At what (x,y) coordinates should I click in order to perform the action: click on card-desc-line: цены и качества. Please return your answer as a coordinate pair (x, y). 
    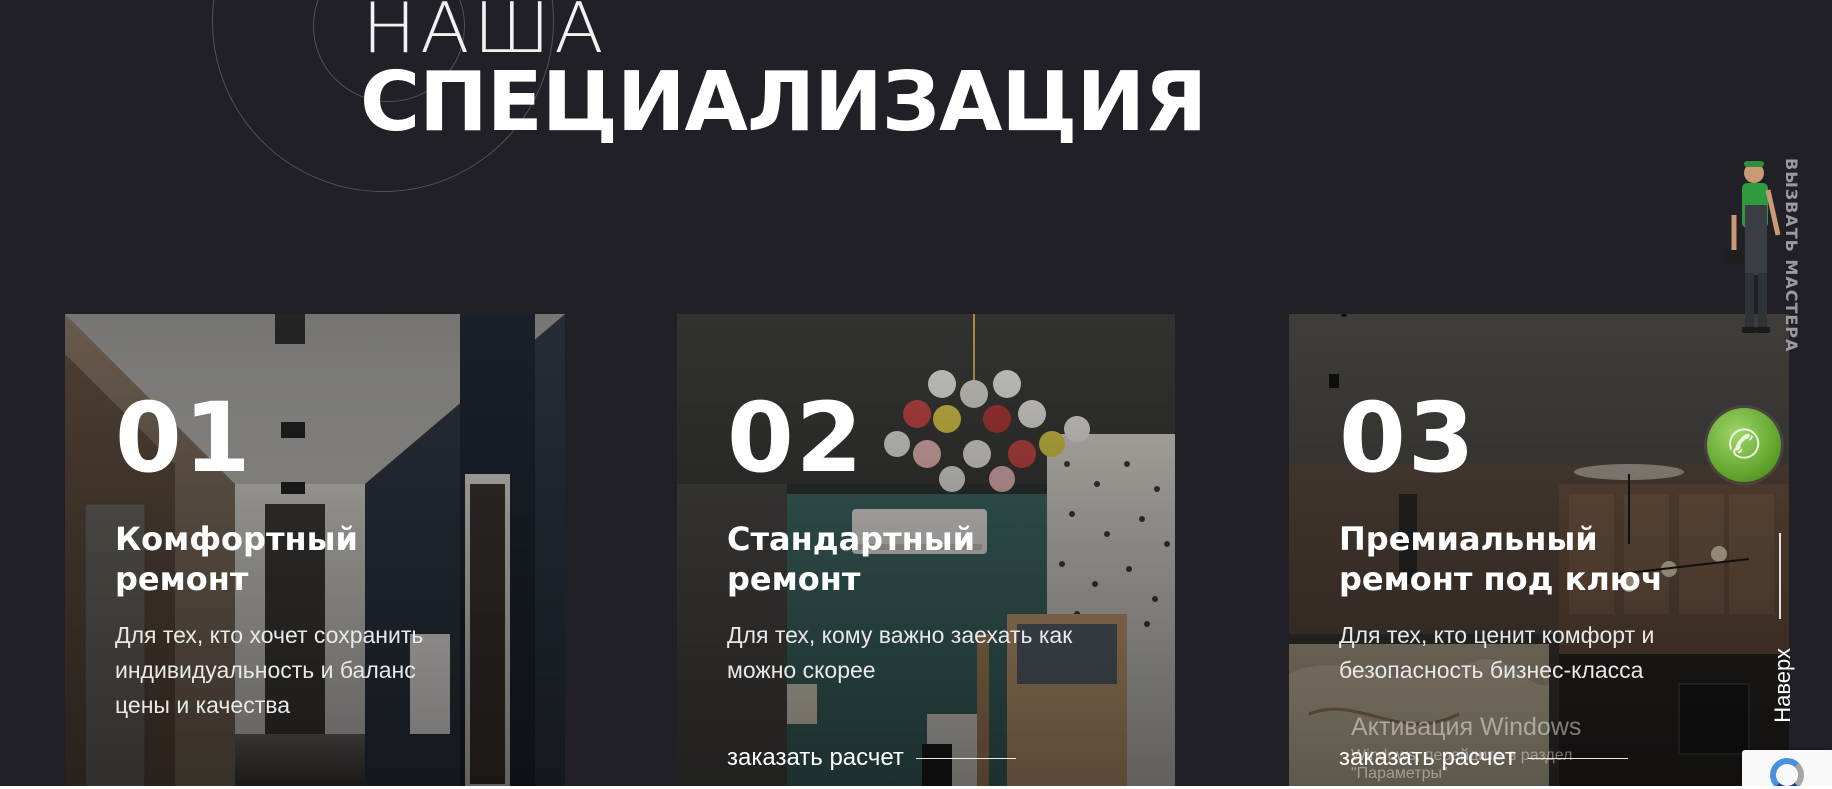
    Looking at the image, I should click on (202, 705).